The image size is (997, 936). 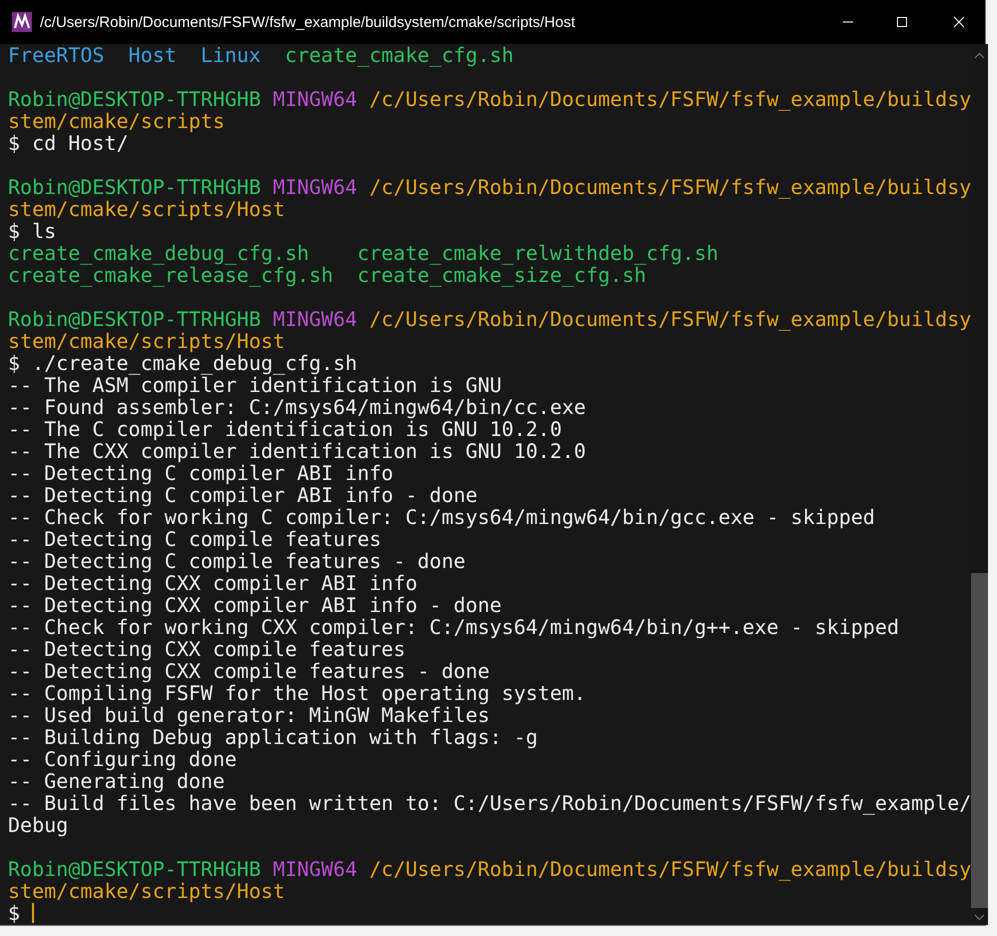 I want to click on window-title: /c/Users/Robin/Documents/FSFW/fsfw_example/buildsystem/cmake/scripts/Host, so click(x=308, y=22).